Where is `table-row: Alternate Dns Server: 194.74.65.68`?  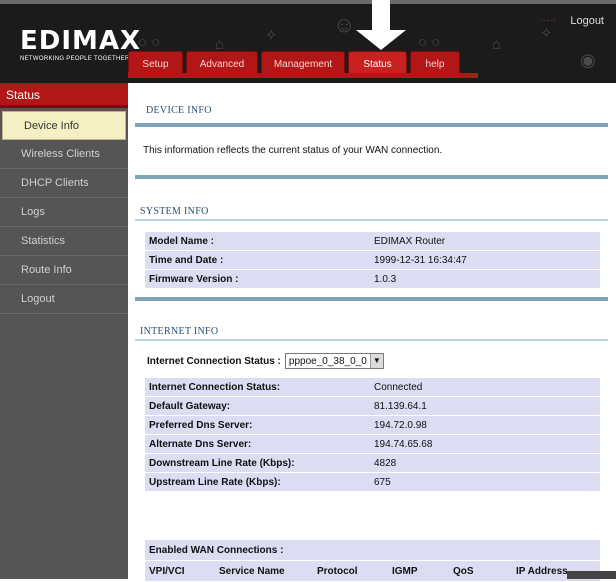
table-row: Alternate Dns Server: 194.74.65.68 is located at coordinates (372, 444).